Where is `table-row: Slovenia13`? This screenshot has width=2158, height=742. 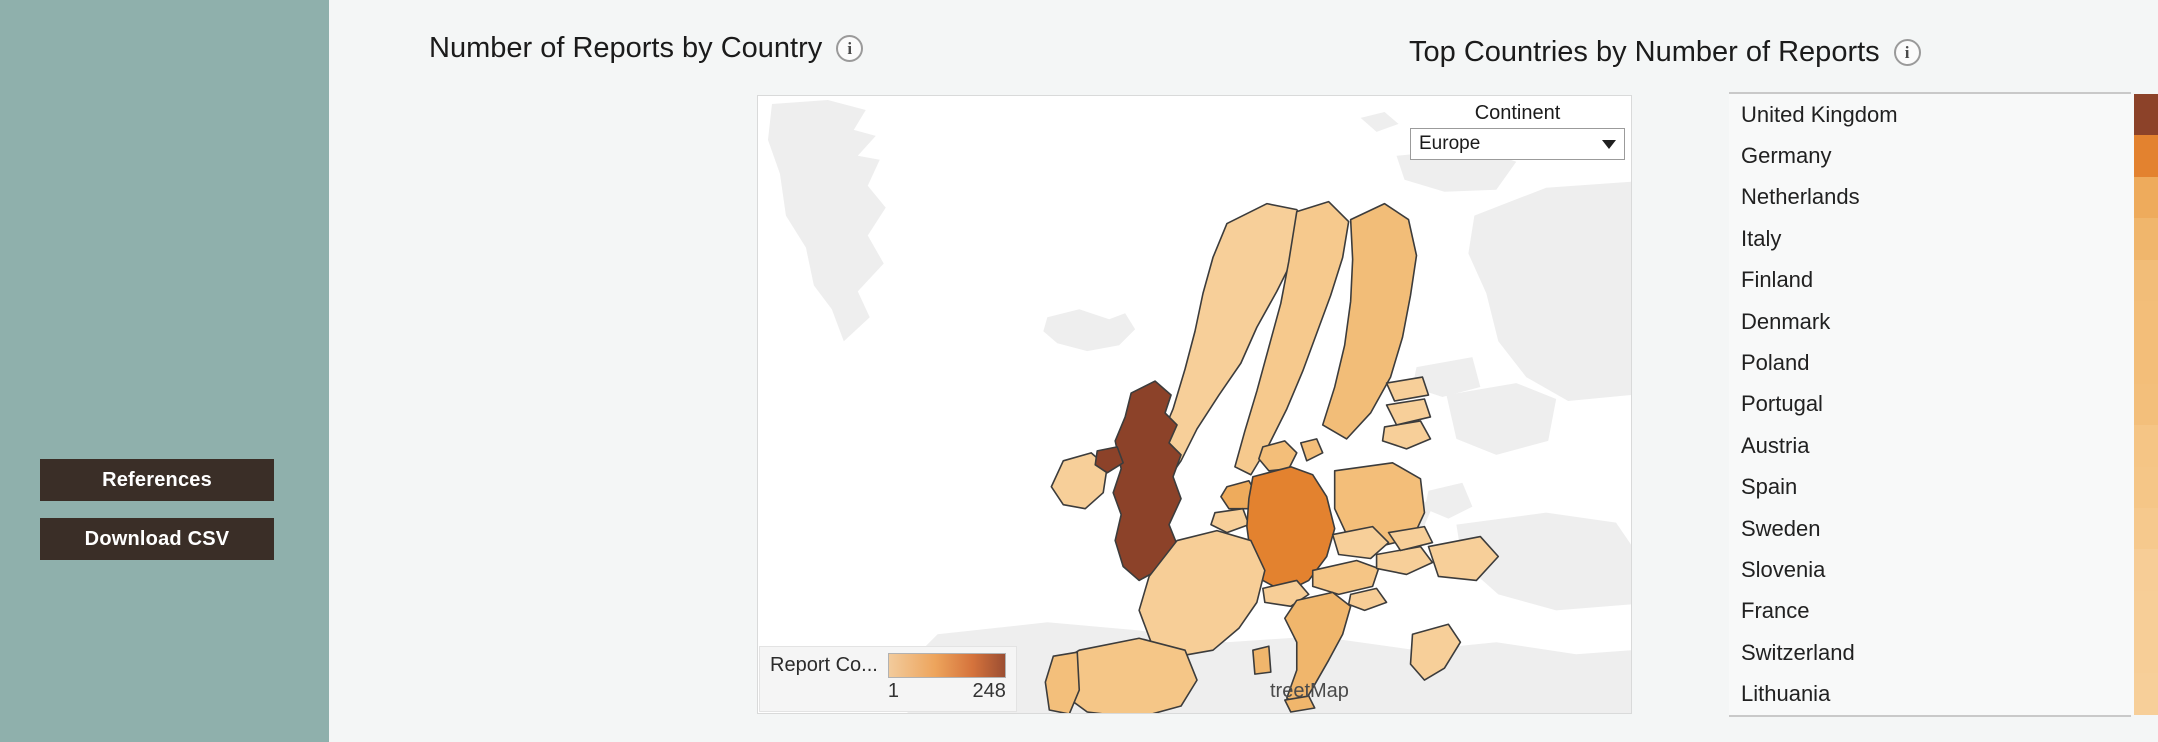 table-row: Slovenia13 is located at coordinates (1943, 570).